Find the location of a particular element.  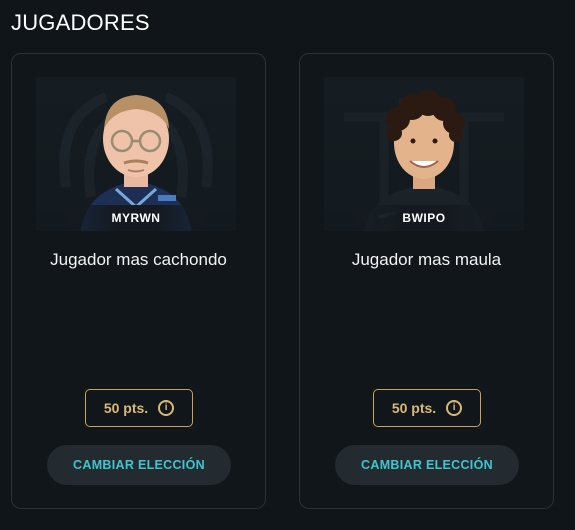

player-name: MYRWN is located at coordinates (136, 218).